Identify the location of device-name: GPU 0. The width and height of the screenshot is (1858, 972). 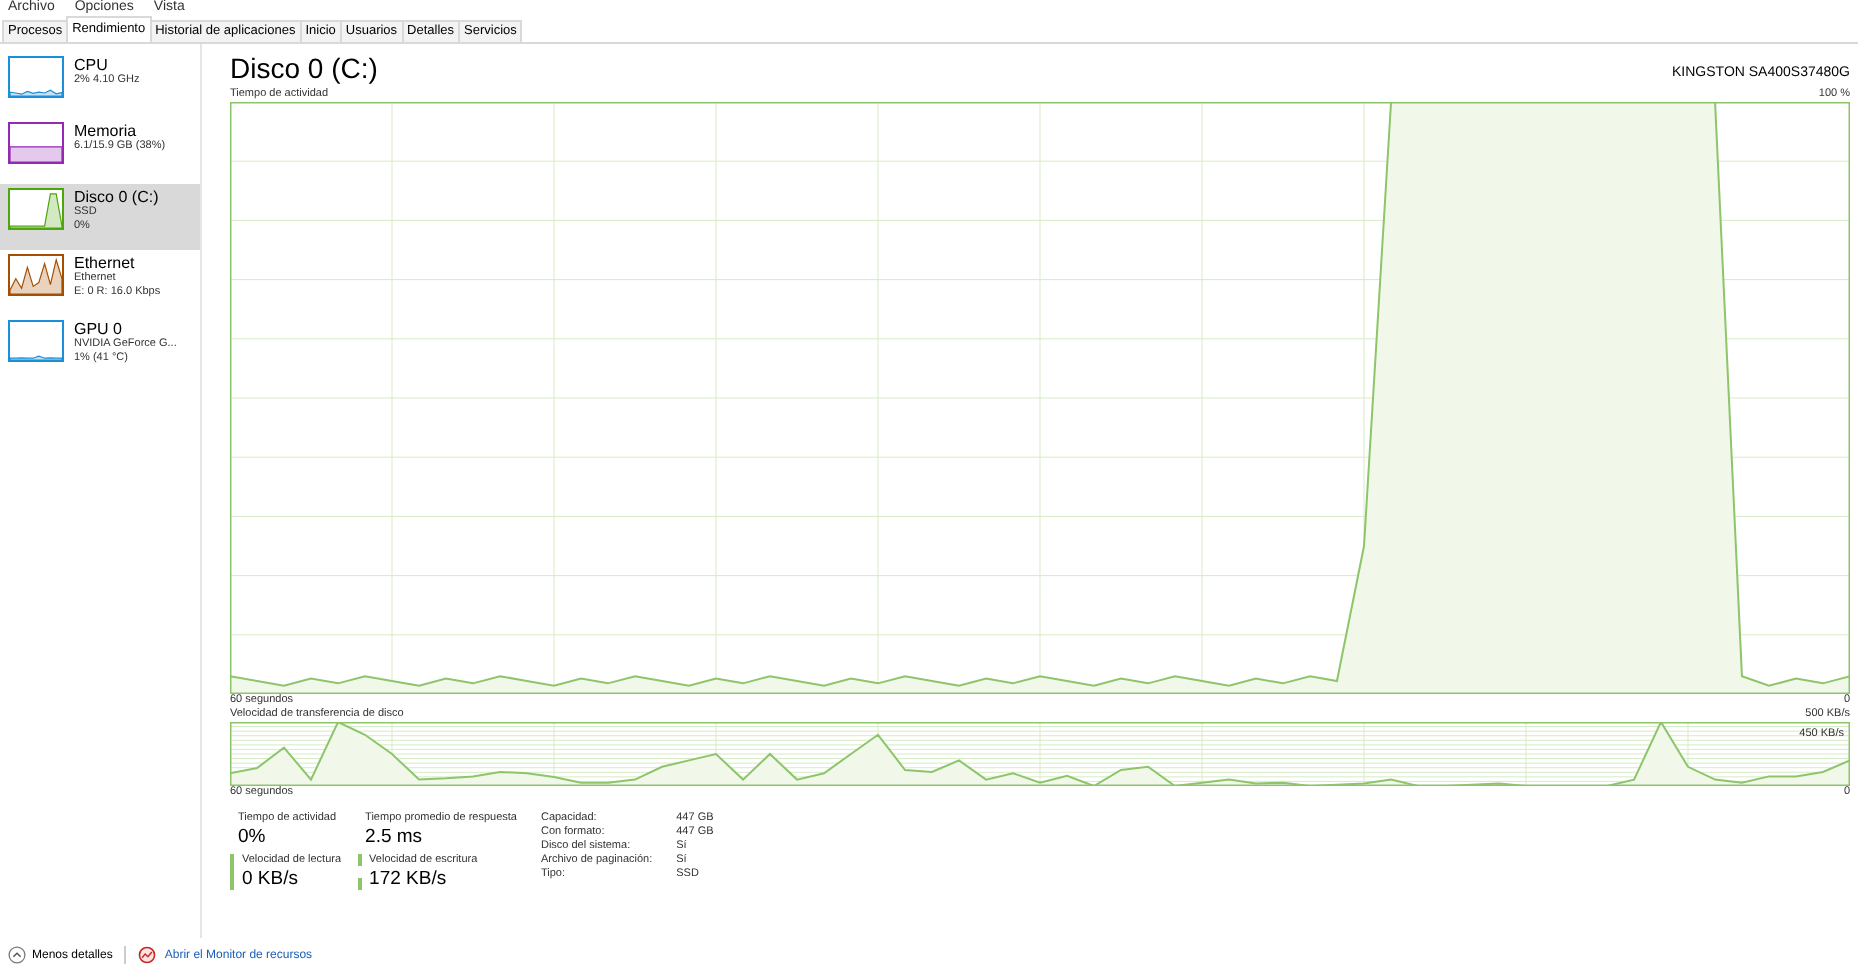
(99, 329).